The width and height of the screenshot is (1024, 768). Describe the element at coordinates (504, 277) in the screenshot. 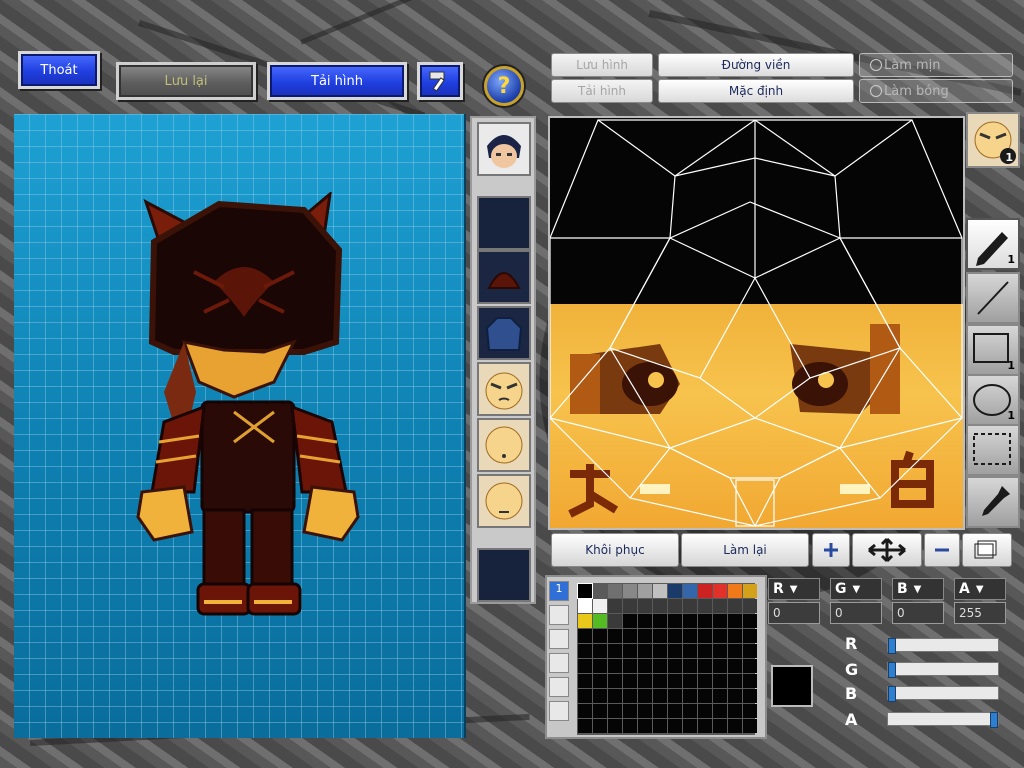

I see `hat-slot` at that location.